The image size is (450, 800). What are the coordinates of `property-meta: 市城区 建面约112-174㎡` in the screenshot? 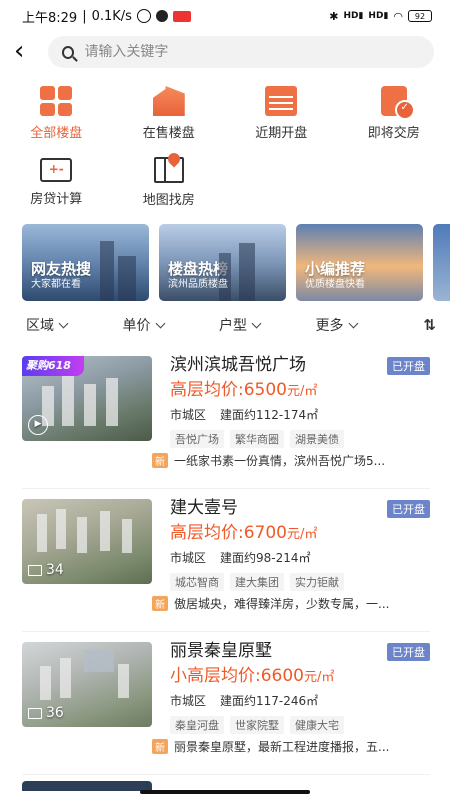 It's located at (300, 414).